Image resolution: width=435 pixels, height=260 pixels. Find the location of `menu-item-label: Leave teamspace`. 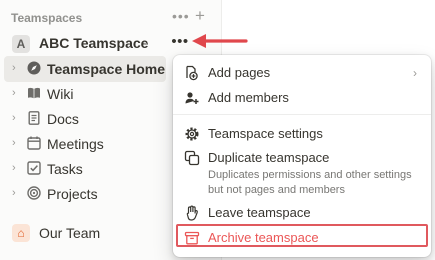

menu-item-label: Leave teamspace is located at coordinates (259, 212).